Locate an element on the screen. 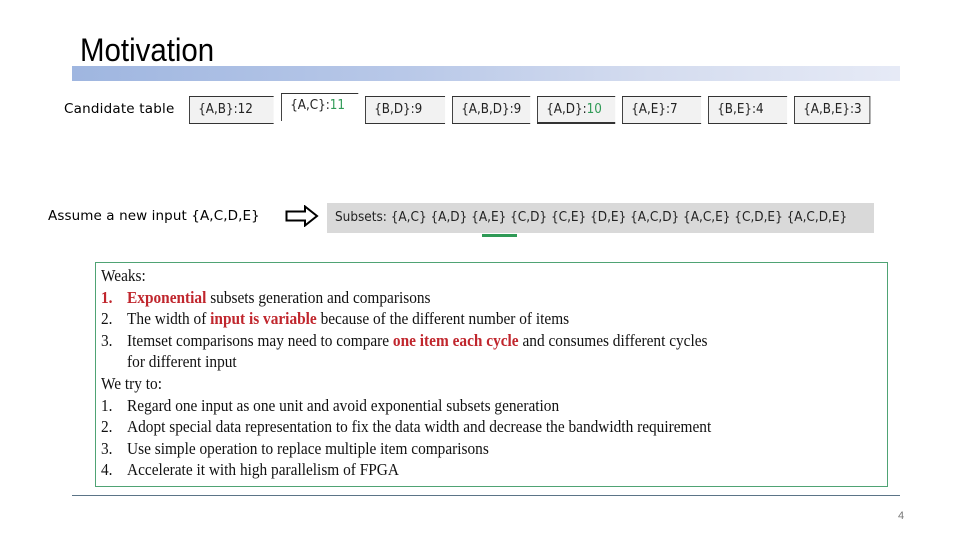 Image resolution: width=960 pixels, height=540 pixels. cell-set: {A,B,D}: is located at coordinates (487, 109).